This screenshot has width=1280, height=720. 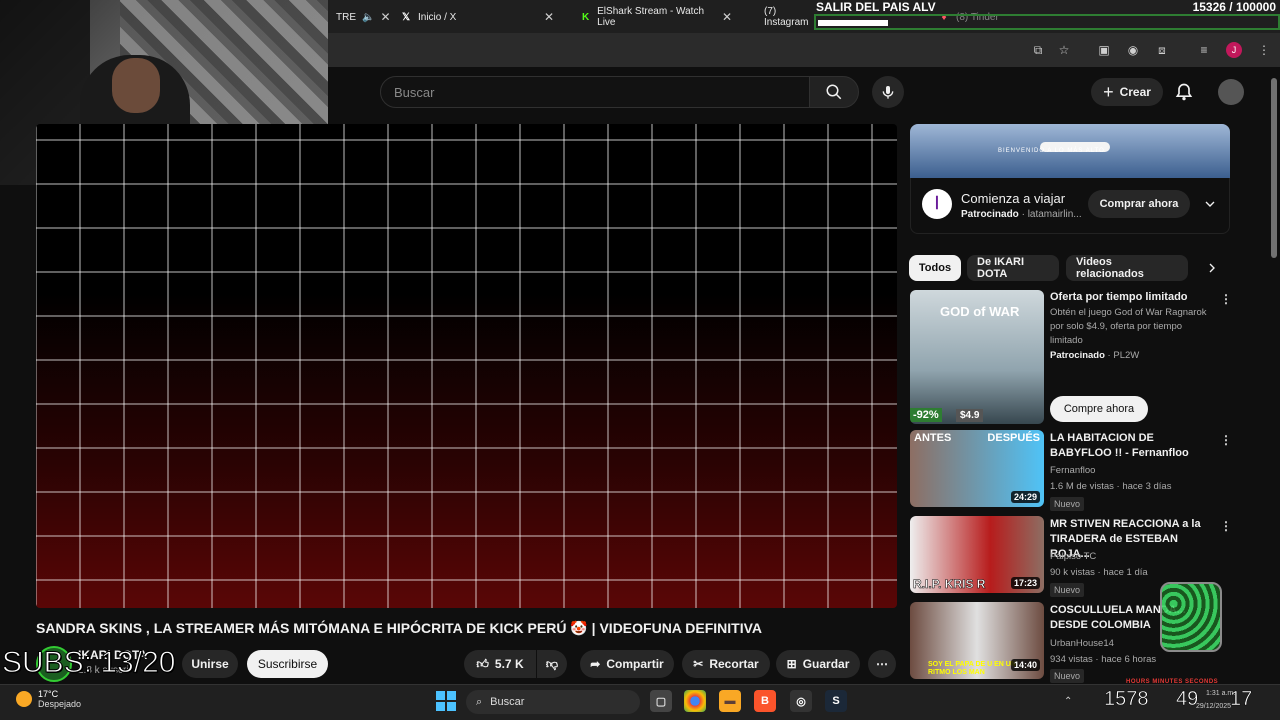 What do you see at coordinates (1051, 151) in the screenshot?
I see `ad-banner-text: BIENVENIDO A LO MÁS ALTO` at bounding box center [1051, 151].